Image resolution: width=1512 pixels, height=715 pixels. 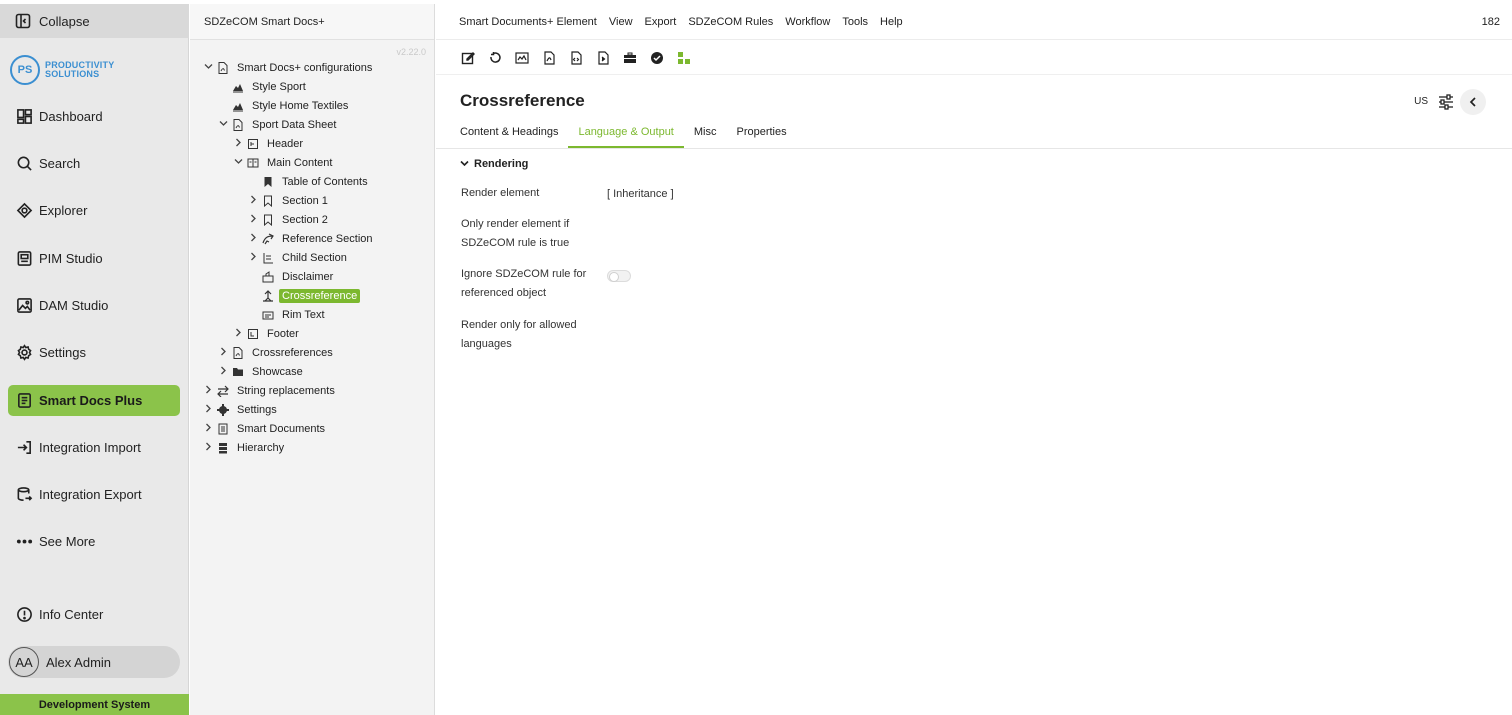 I want to click on tree-node-label: Child Section, so click(x=314, y=258).